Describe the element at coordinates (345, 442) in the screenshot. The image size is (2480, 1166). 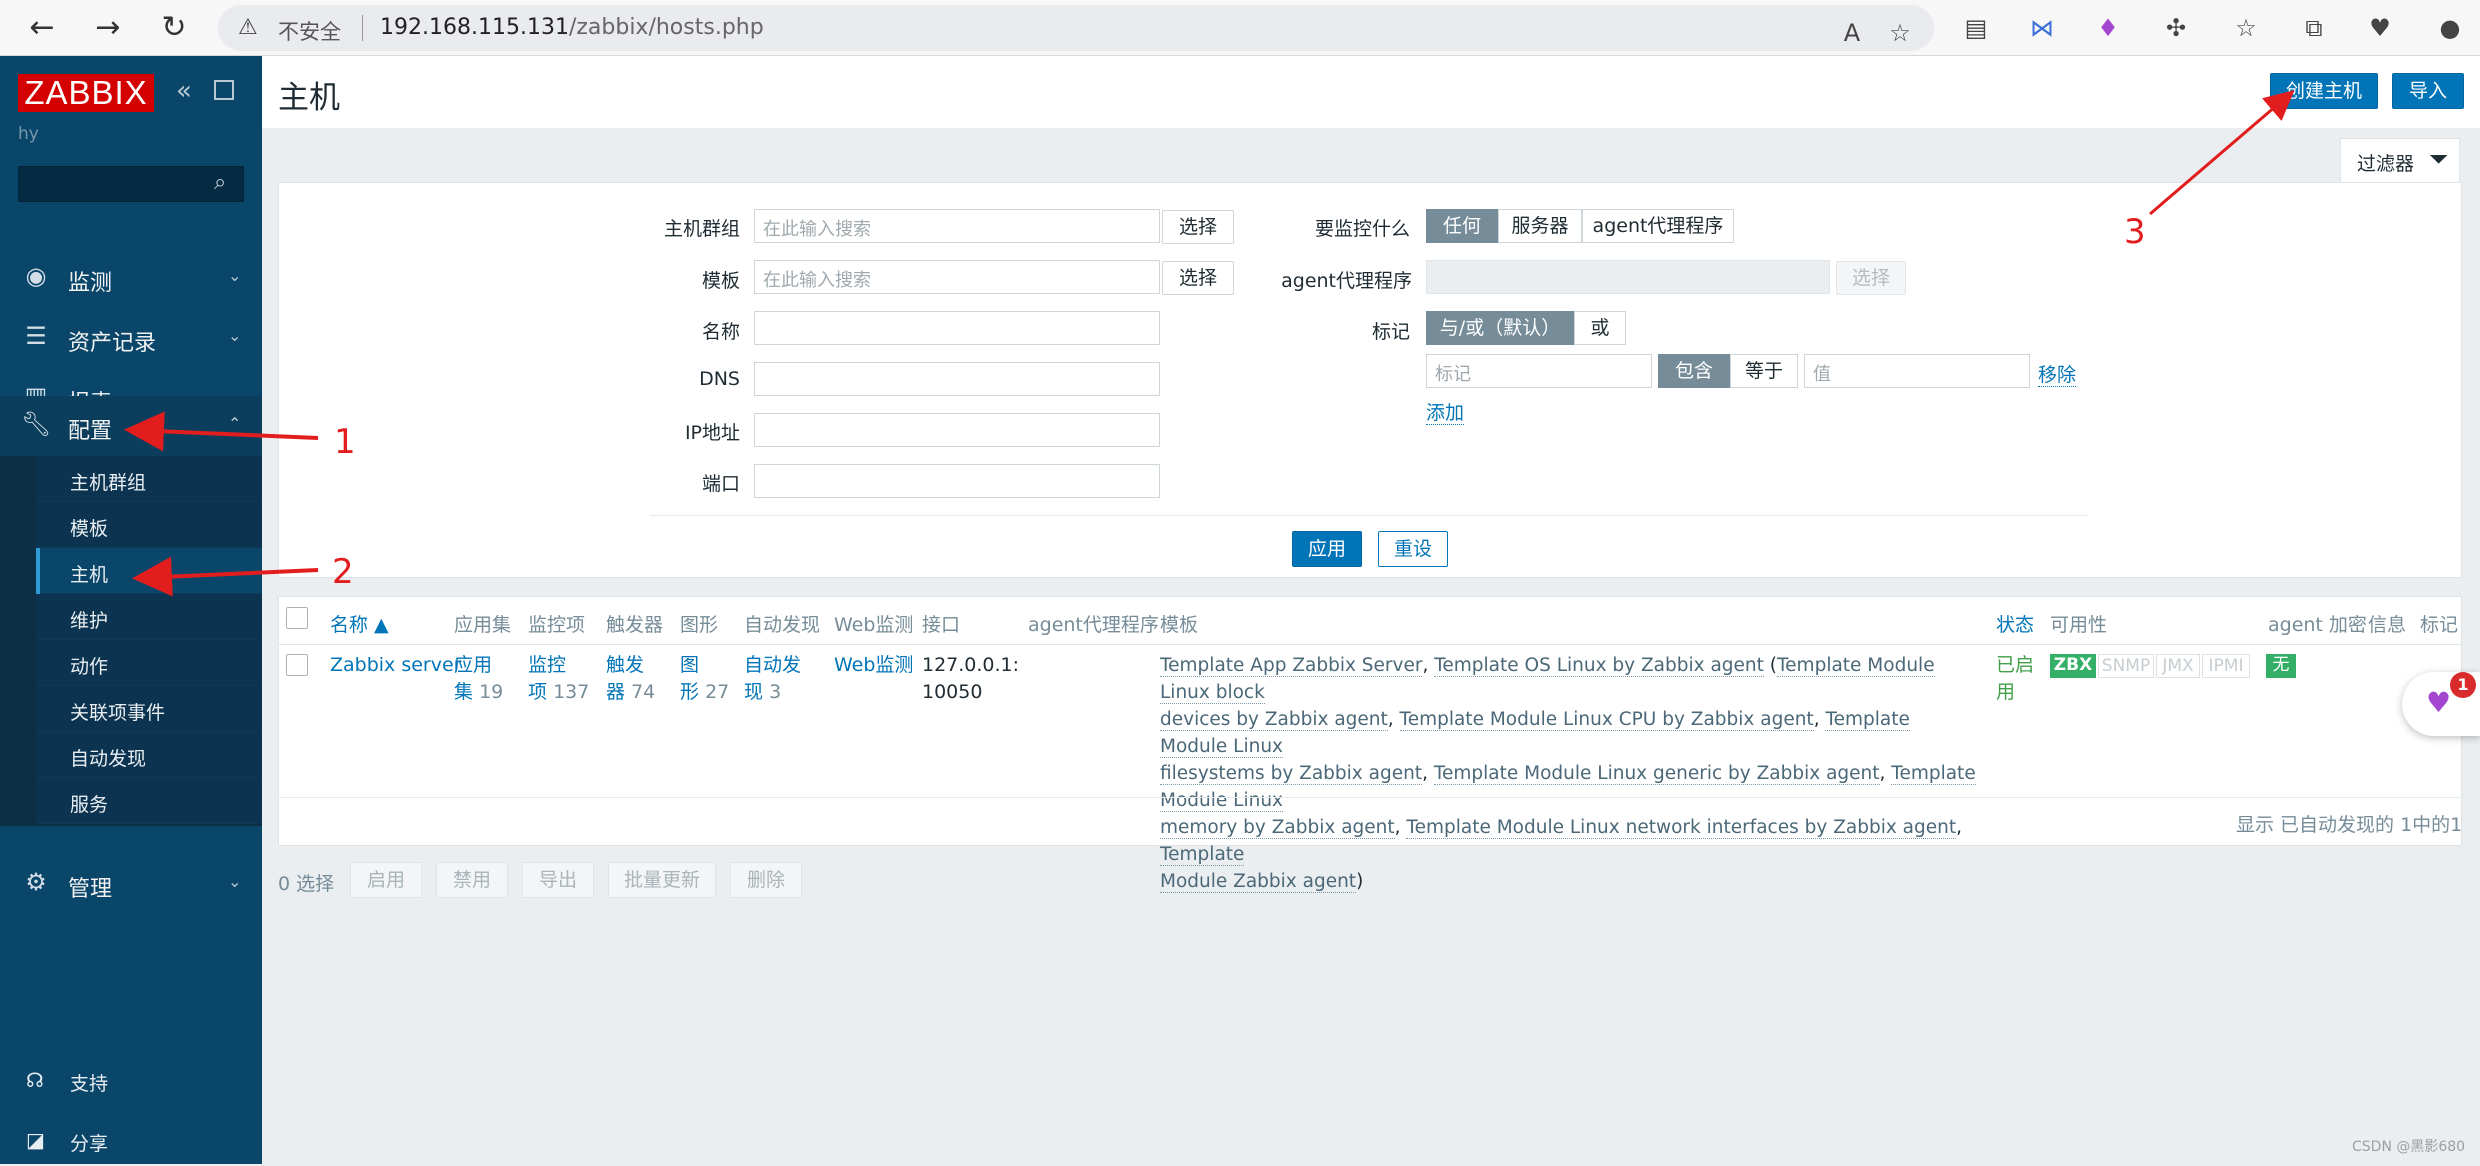
I see `annotation-label-1: 1` at that location.